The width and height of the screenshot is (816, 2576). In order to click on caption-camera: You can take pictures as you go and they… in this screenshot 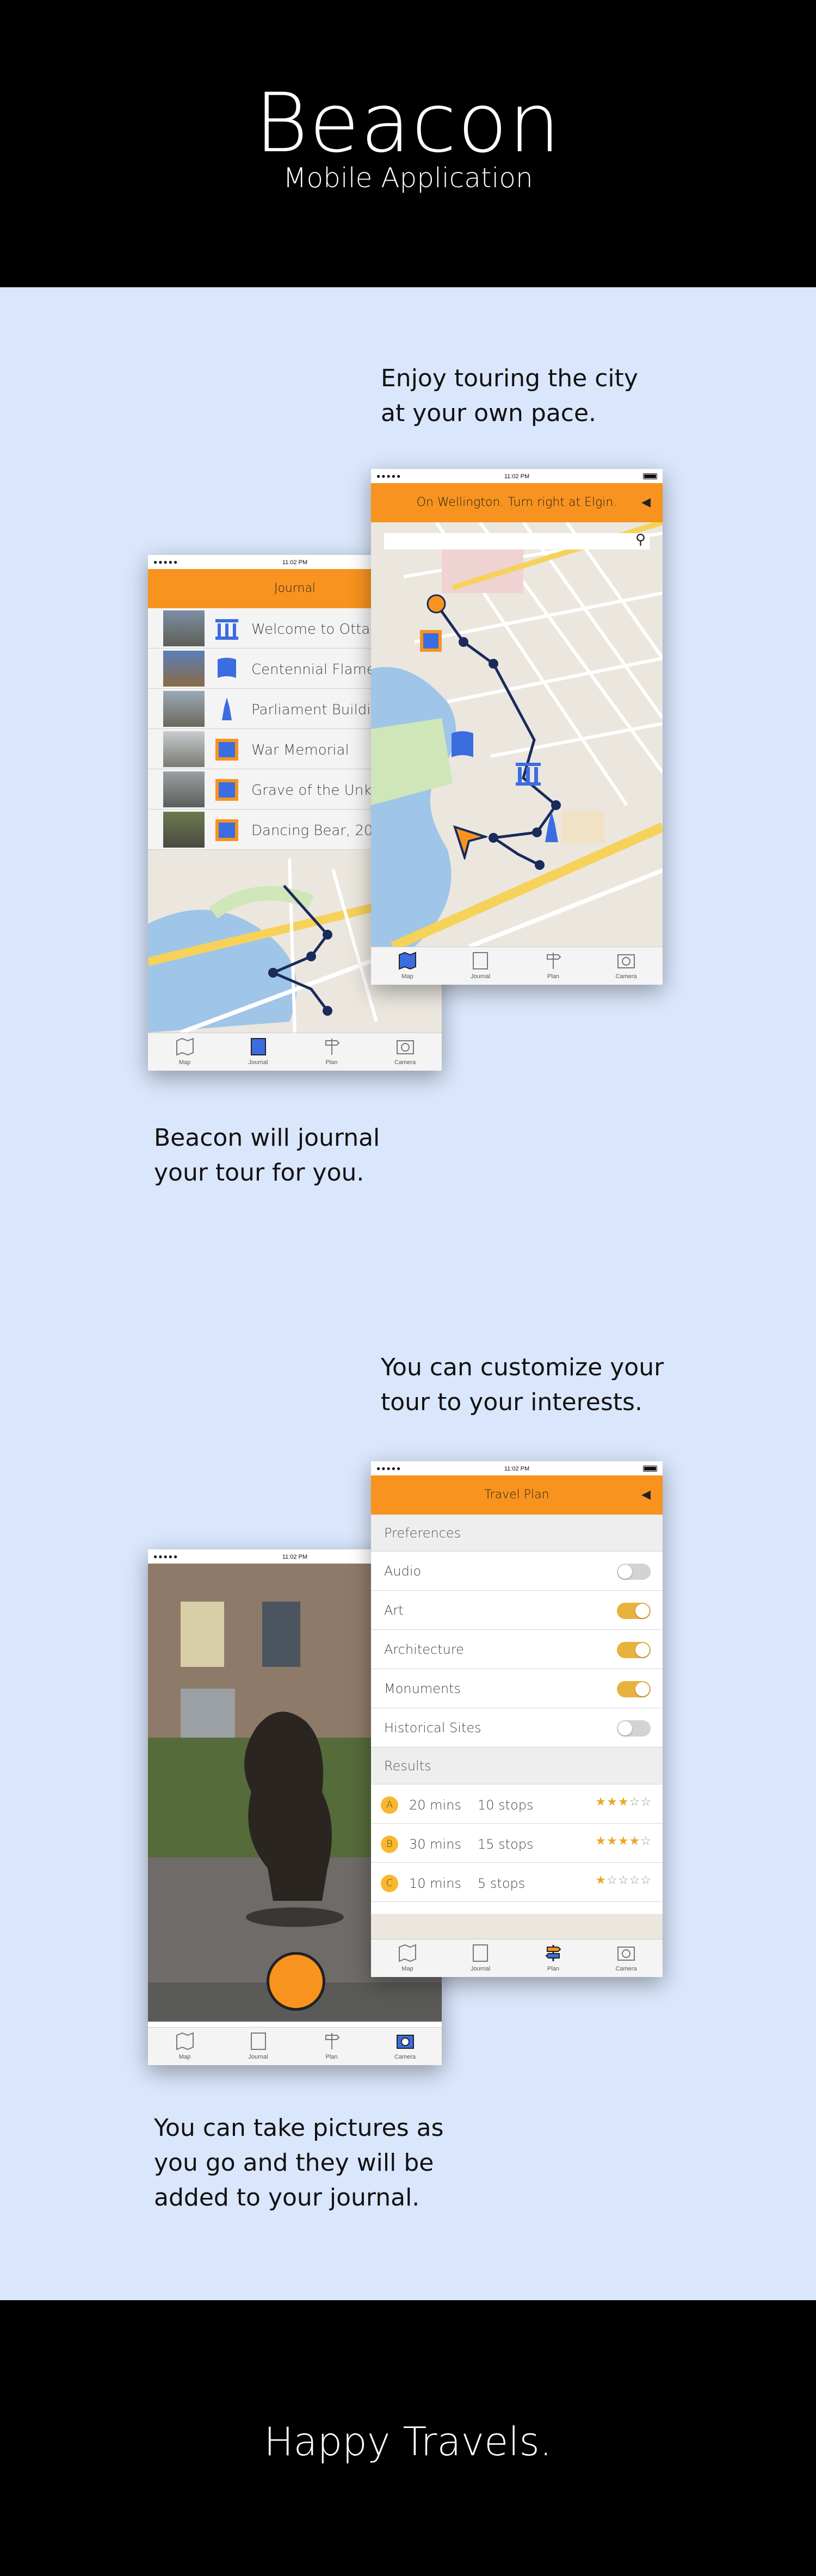, I will do `click(299, 2163)`.